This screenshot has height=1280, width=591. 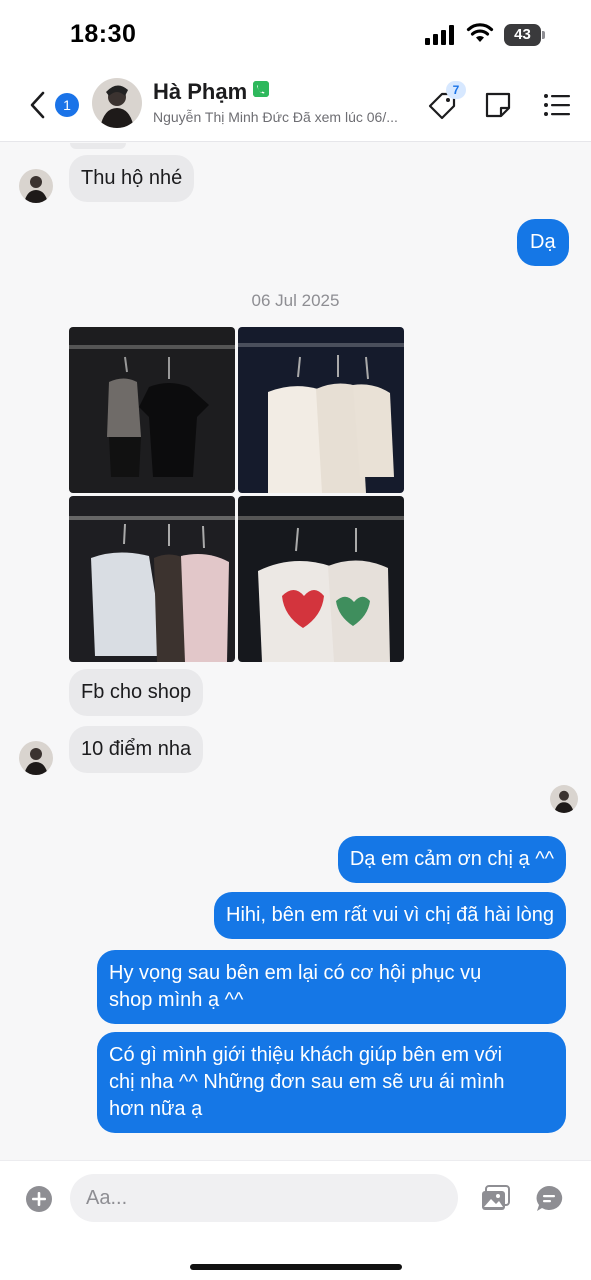 What do you see at coordinates (549, 1199) in the screenshot?
I see `chat-icon` at bounding box center [549, 1199].